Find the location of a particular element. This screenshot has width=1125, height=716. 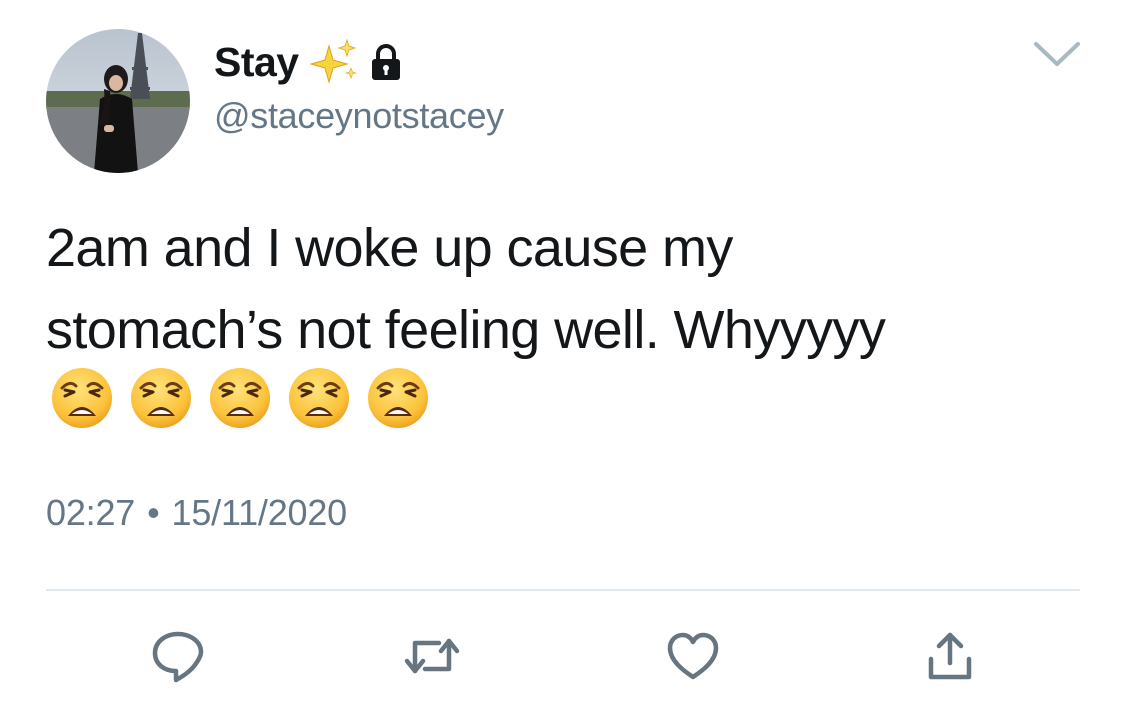

chevron-down-icon is located at coordinates (1057, 53).